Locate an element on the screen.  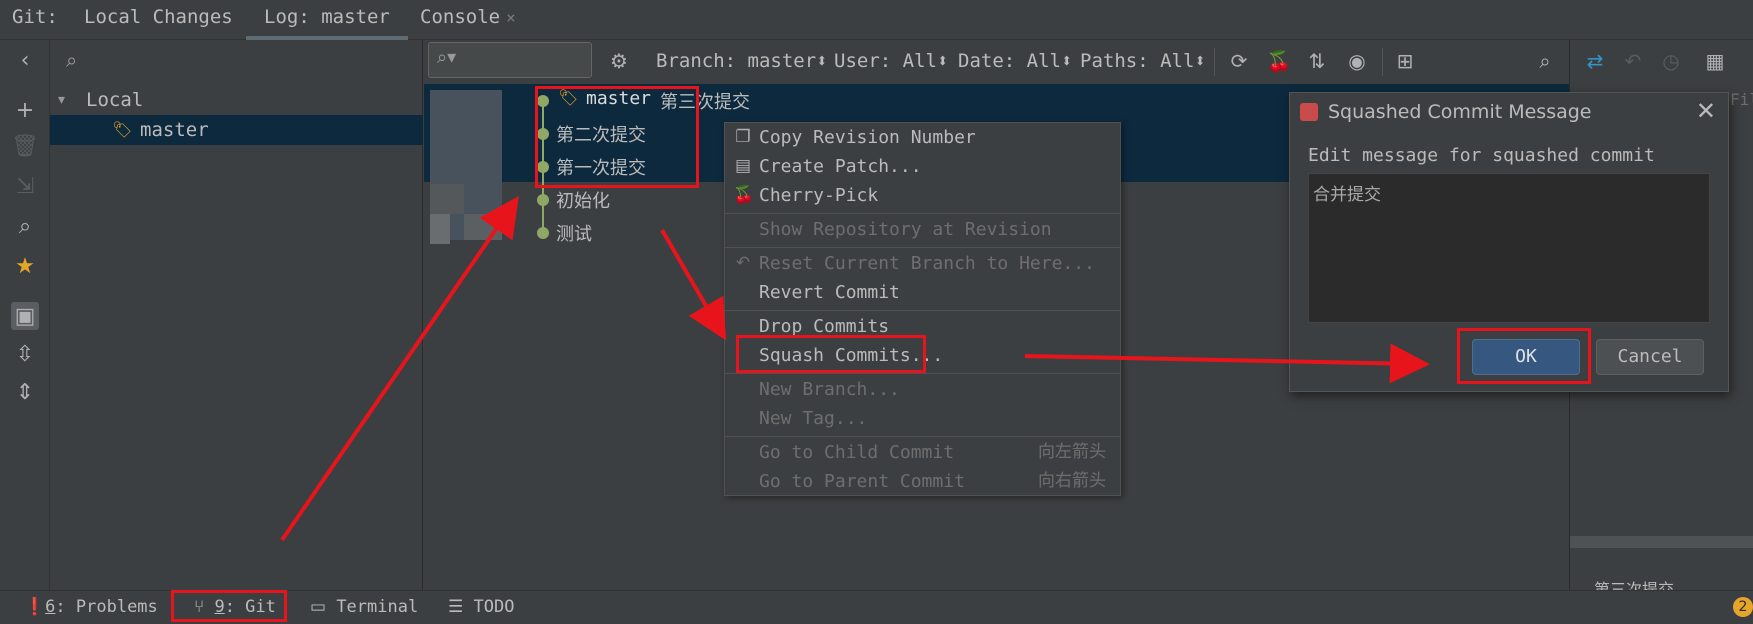
compare-icon: ⇲ is located at coordinates (25, 186).